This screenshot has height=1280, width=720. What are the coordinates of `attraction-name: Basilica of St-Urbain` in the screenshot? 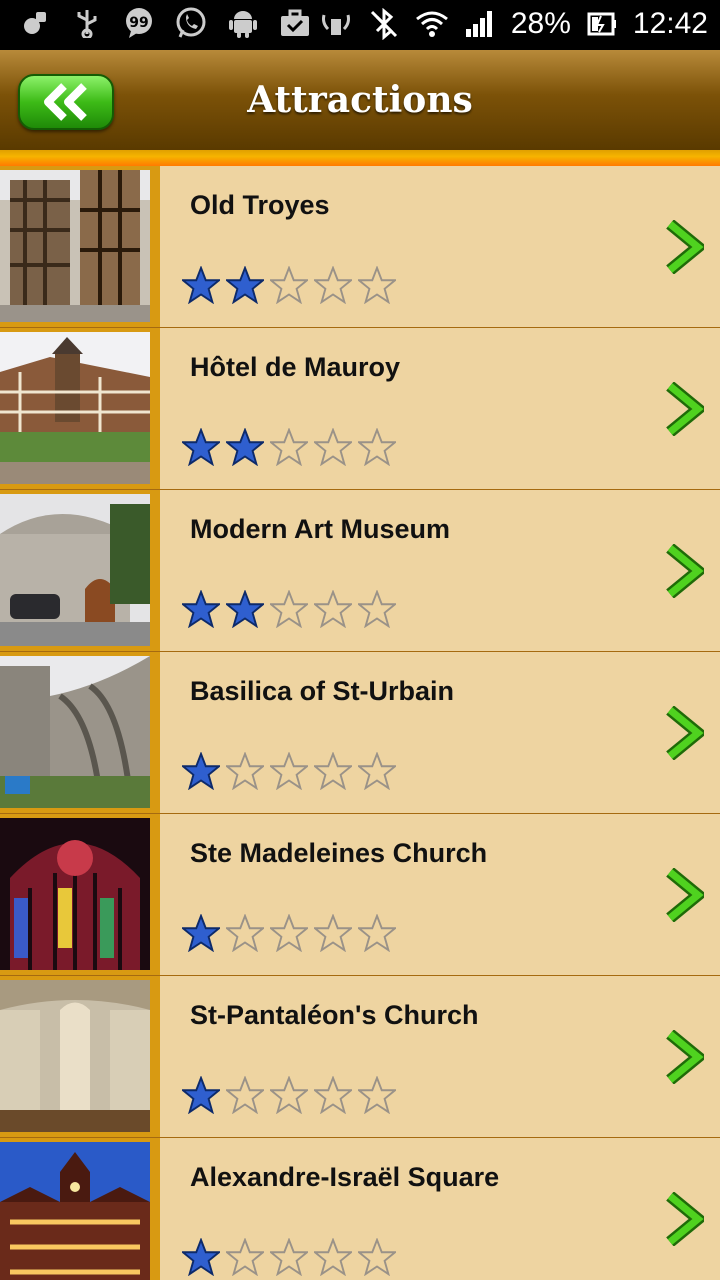 It's located at (322, 691).